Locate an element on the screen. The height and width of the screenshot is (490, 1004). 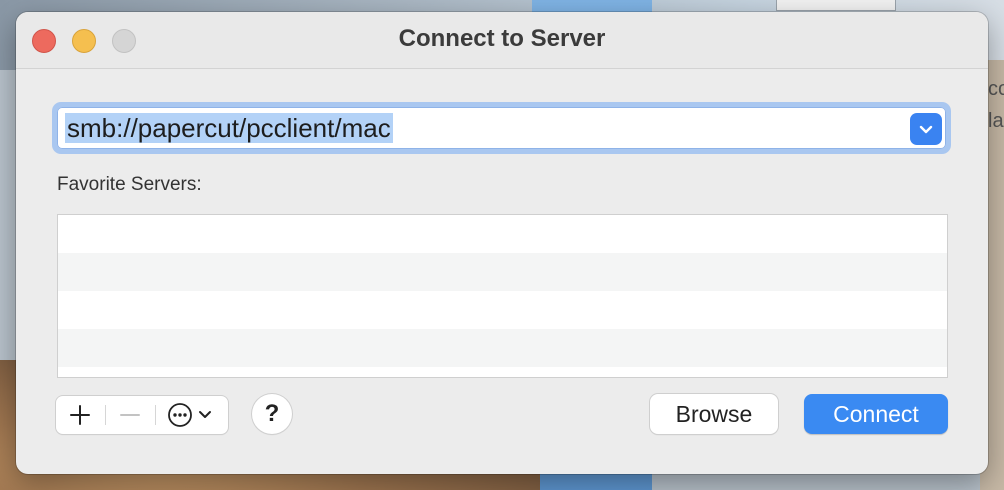
background-text: la is located at coordinates (996, 121).